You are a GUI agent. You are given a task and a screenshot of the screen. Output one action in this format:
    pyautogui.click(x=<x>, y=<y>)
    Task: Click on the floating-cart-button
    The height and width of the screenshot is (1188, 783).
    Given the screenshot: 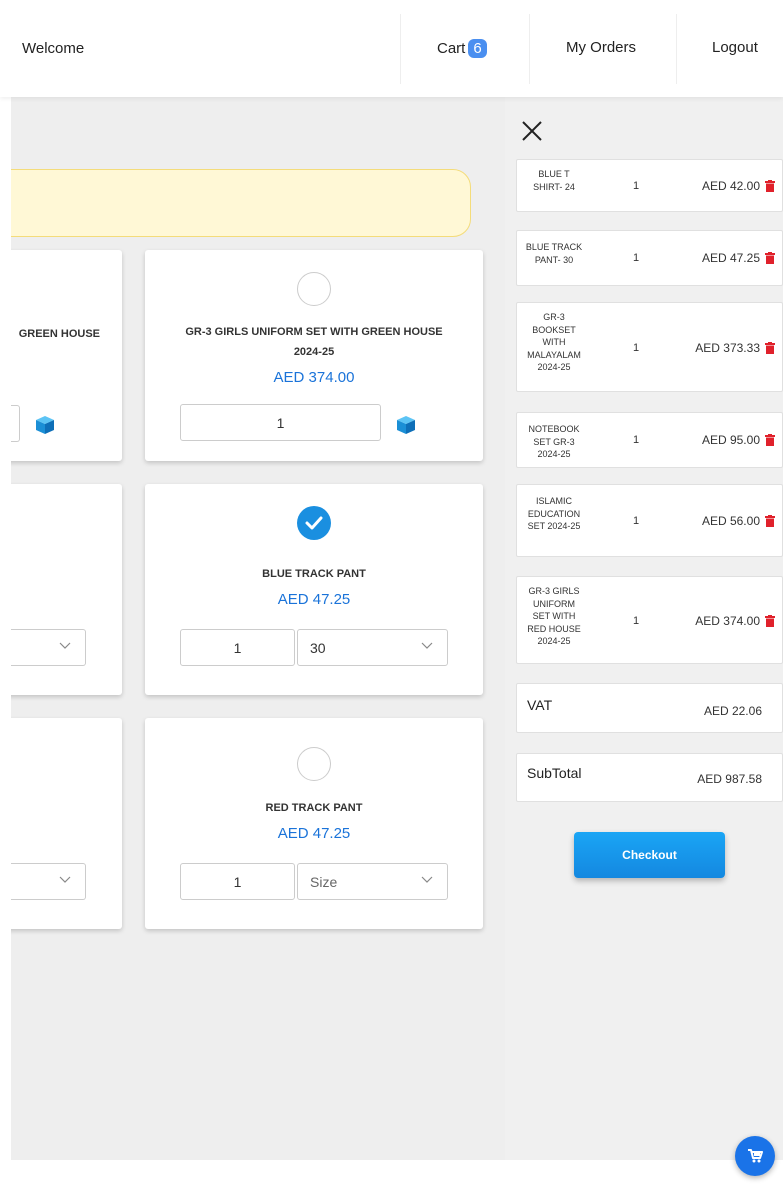 What is the action you would take?
    pyautogui.click(x=755, y=1156)
    